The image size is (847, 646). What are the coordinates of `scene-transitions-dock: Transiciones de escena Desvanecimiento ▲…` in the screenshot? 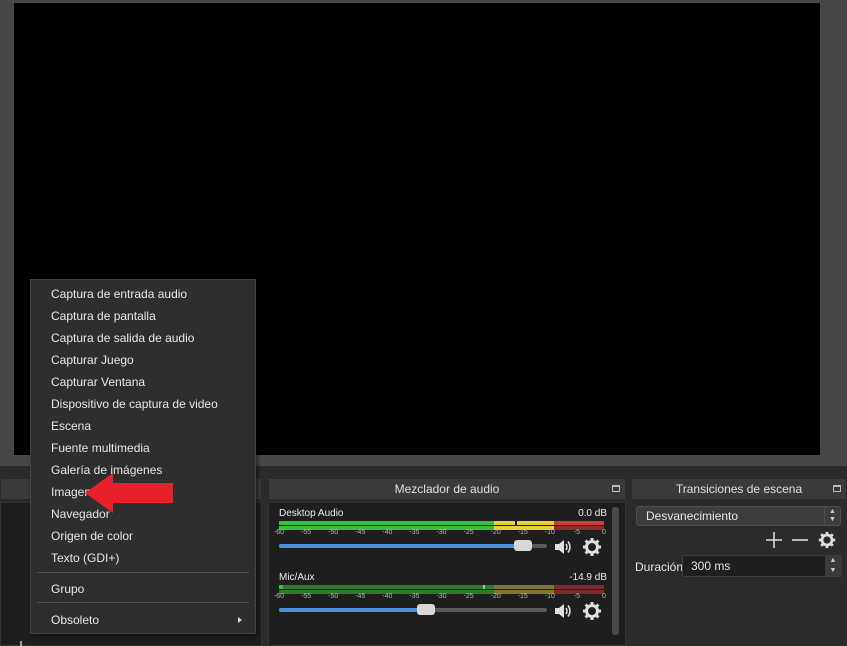 It's located at (739, 562).